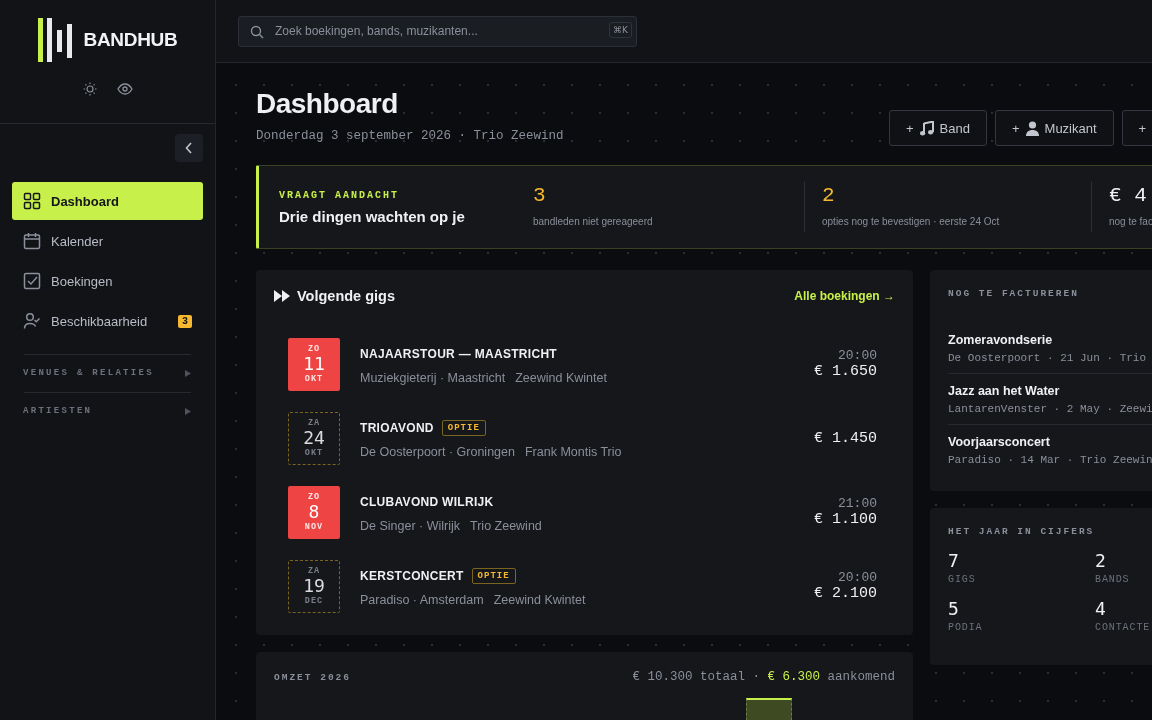 The image size is (1152, 720). Describe the element at coordinates (1014, 294) in the screenshot. I see `panel-title: NOG TE FACTUREREN` at that location.